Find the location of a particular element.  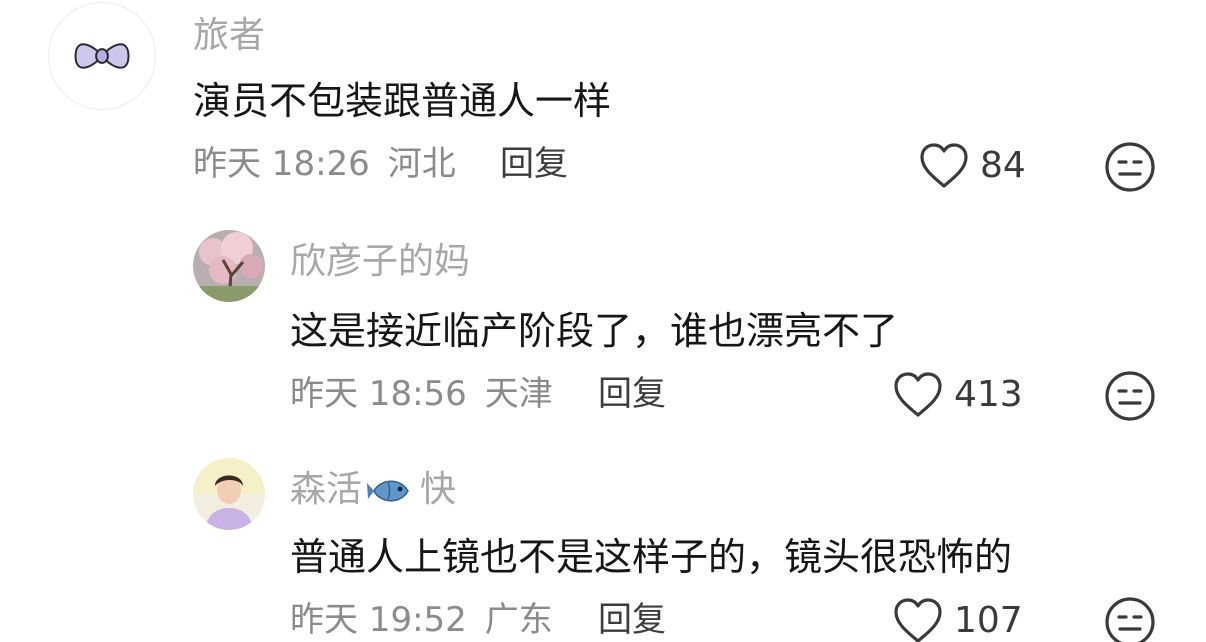

location: 河北 is located at coordinates (421, 164).